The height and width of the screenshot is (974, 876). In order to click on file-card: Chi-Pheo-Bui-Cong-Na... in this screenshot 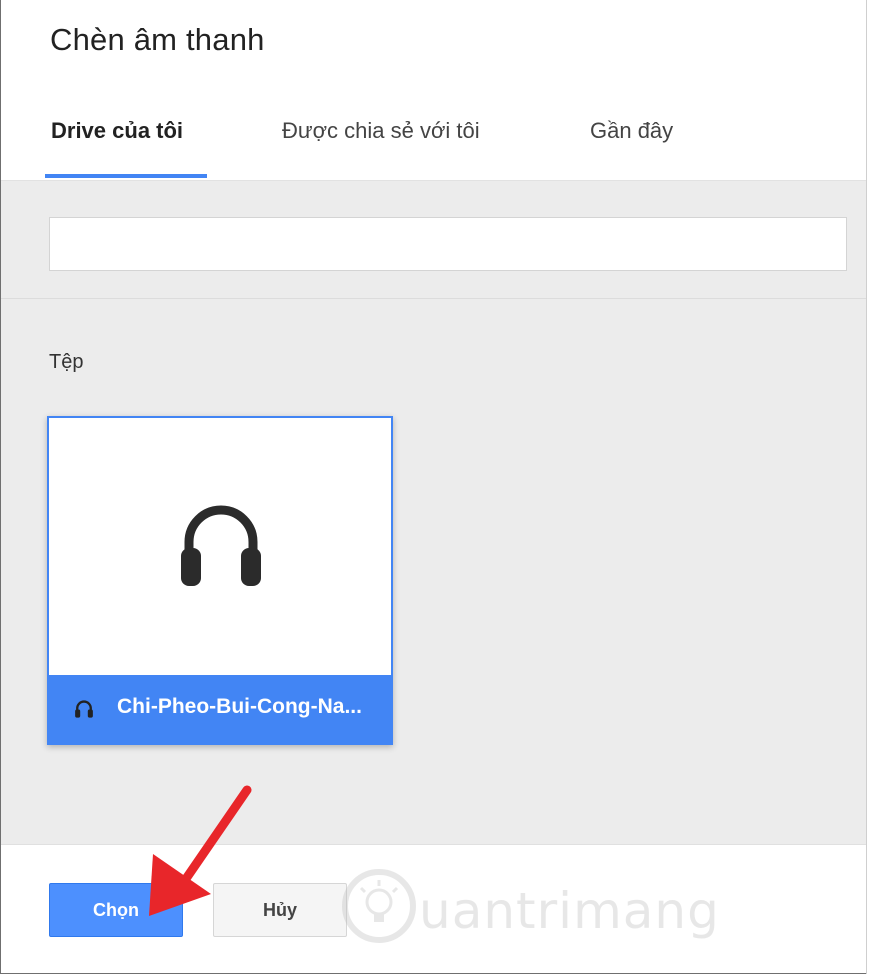, I will do `click(220, 580)`.